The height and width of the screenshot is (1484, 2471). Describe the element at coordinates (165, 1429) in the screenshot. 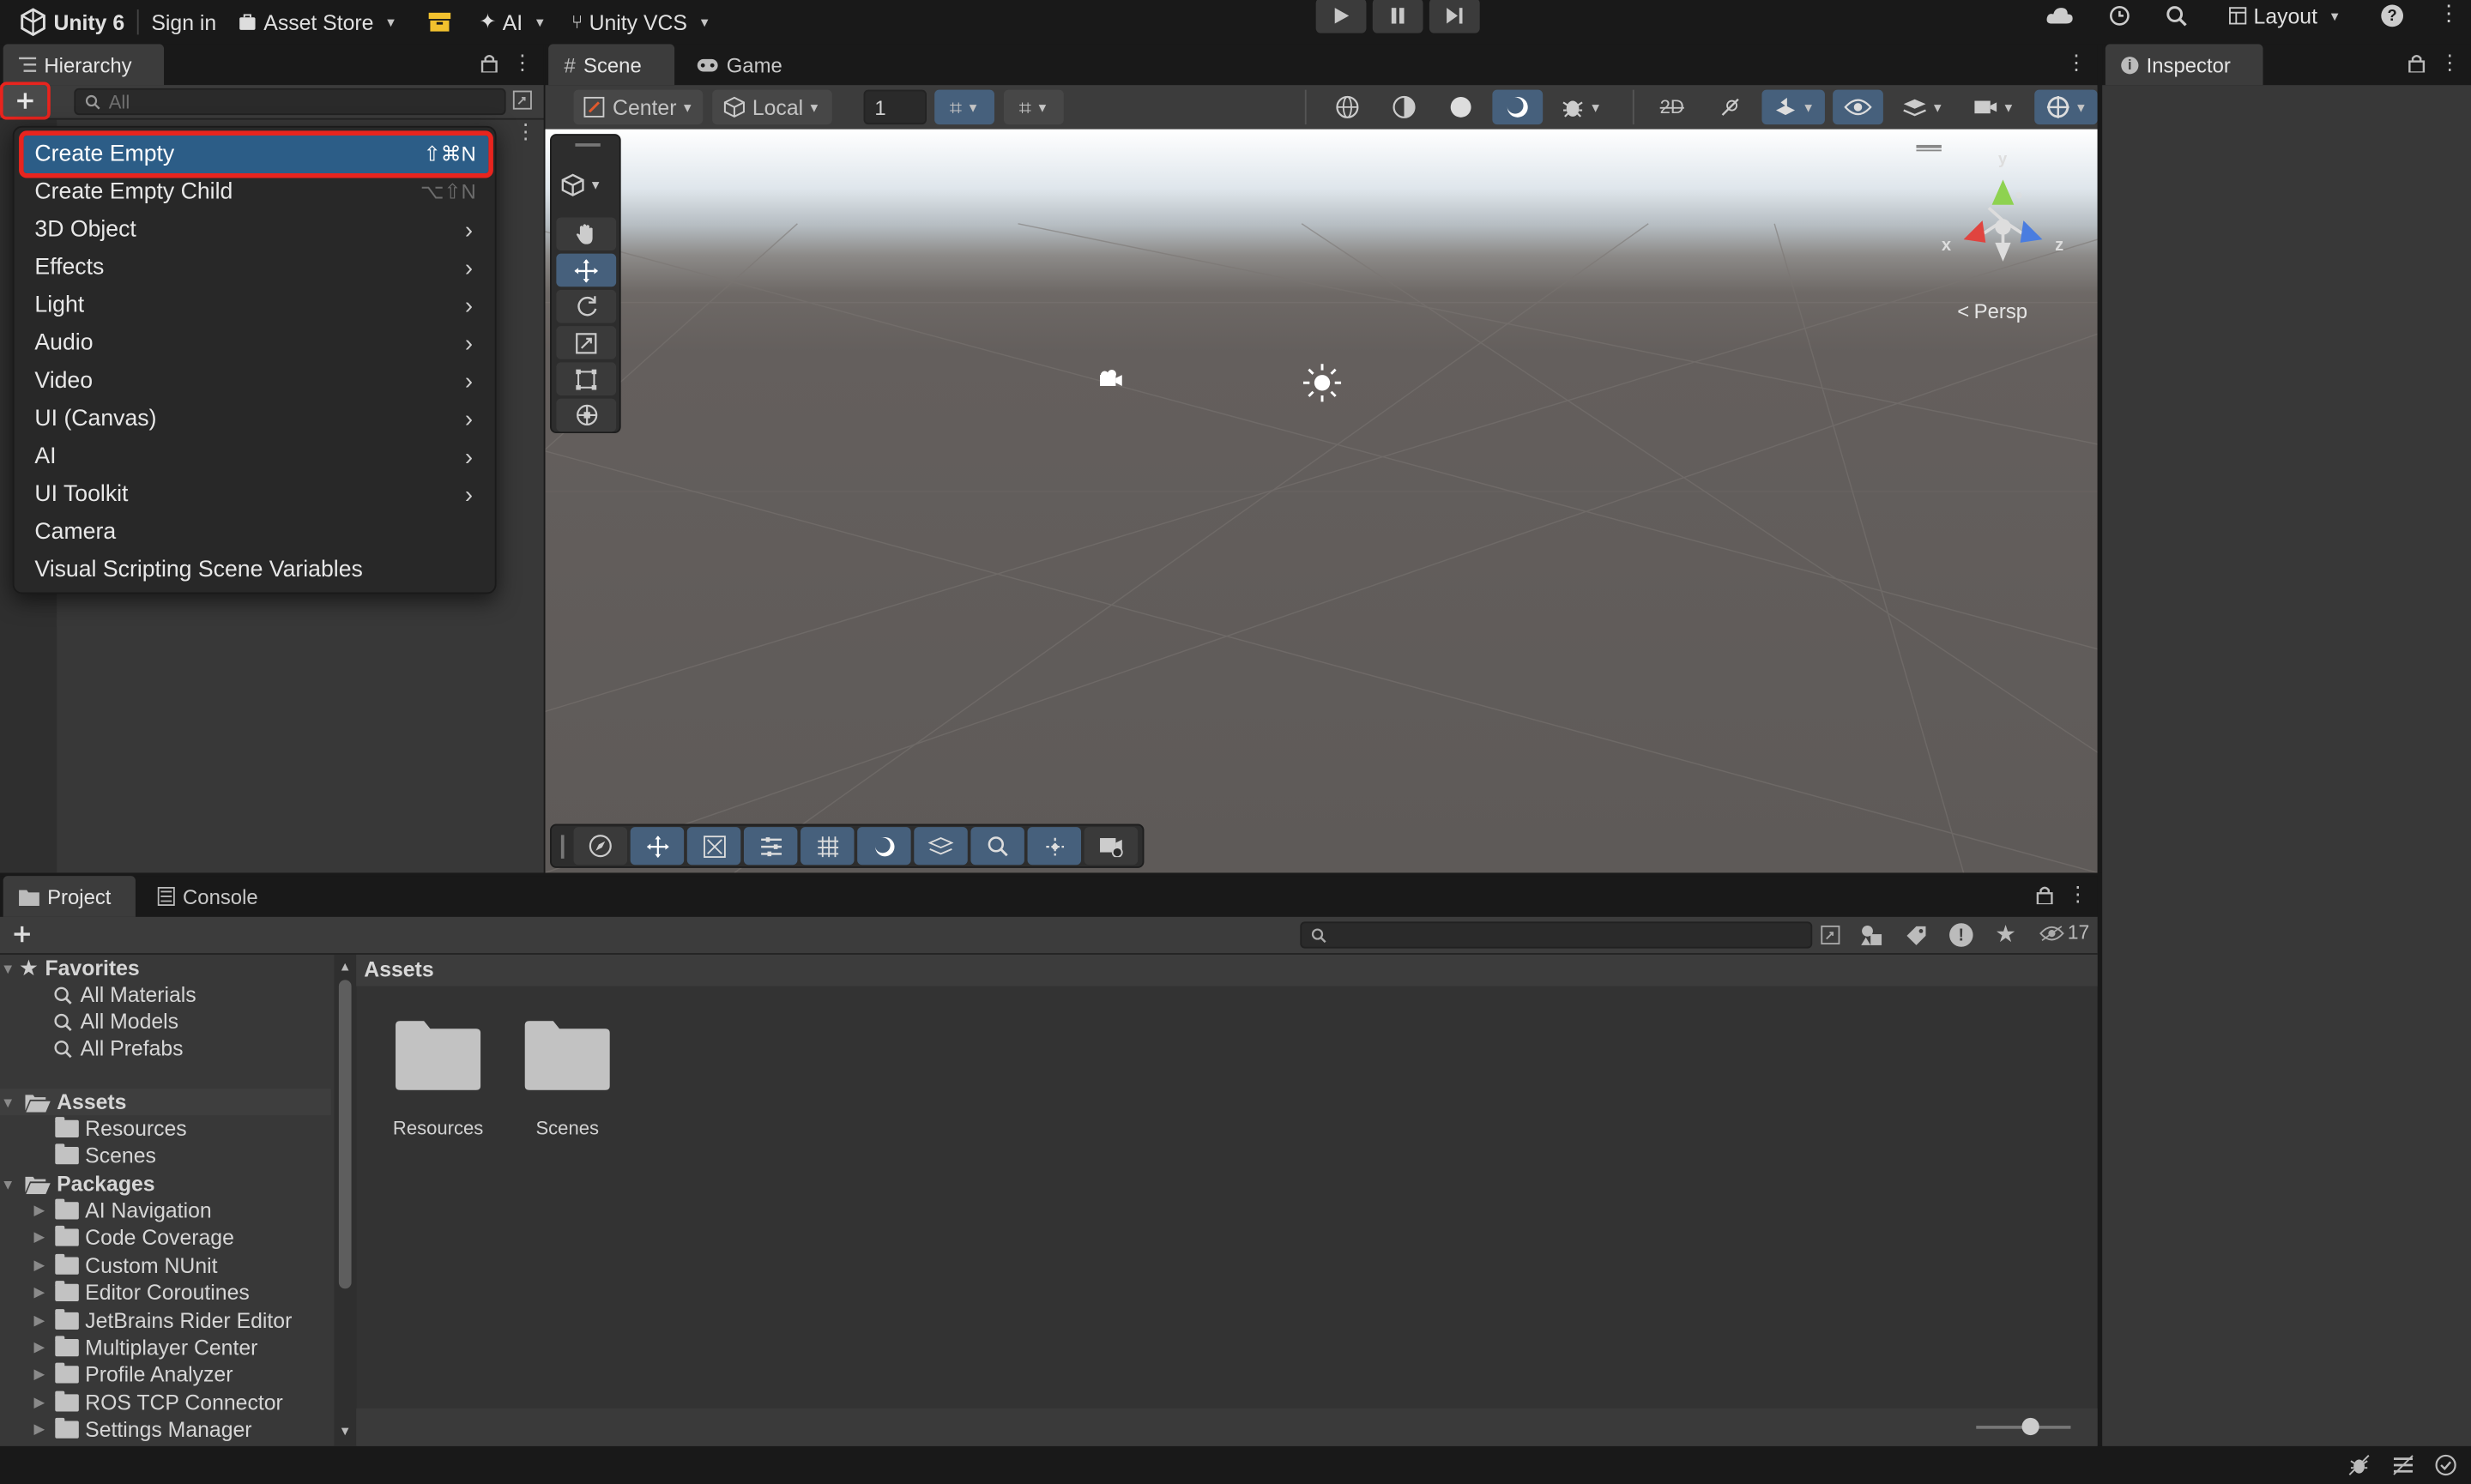

I see `tree-package: ▶ Settings Manager` at that location.